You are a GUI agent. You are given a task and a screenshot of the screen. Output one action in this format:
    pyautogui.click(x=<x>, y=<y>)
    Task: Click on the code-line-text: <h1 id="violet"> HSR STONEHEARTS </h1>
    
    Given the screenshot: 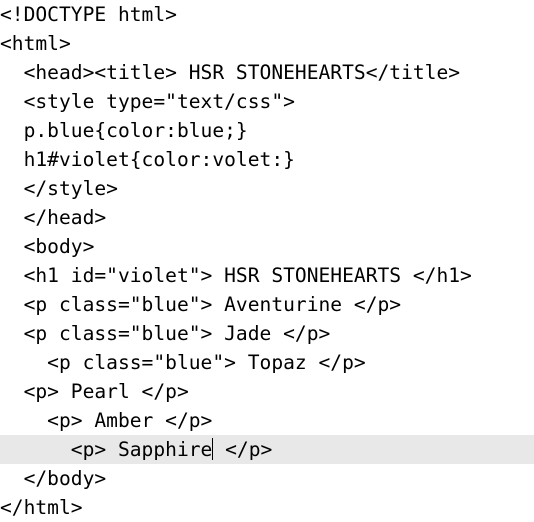 What is the action you would take?
    pyautogui.click(x=236, y=275)
    